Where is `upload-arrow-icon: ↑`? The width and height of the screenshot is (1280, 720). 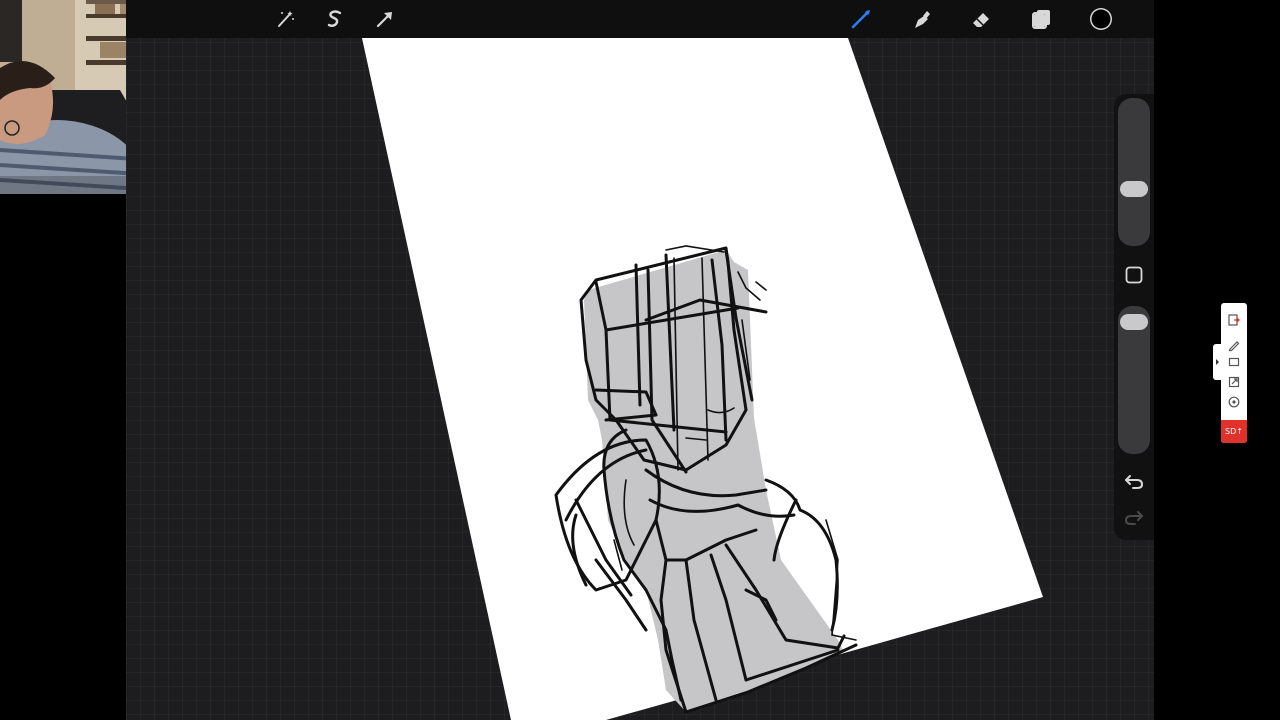
upload-arrow-icon: ↑ is located at coordinates (1239, 431).